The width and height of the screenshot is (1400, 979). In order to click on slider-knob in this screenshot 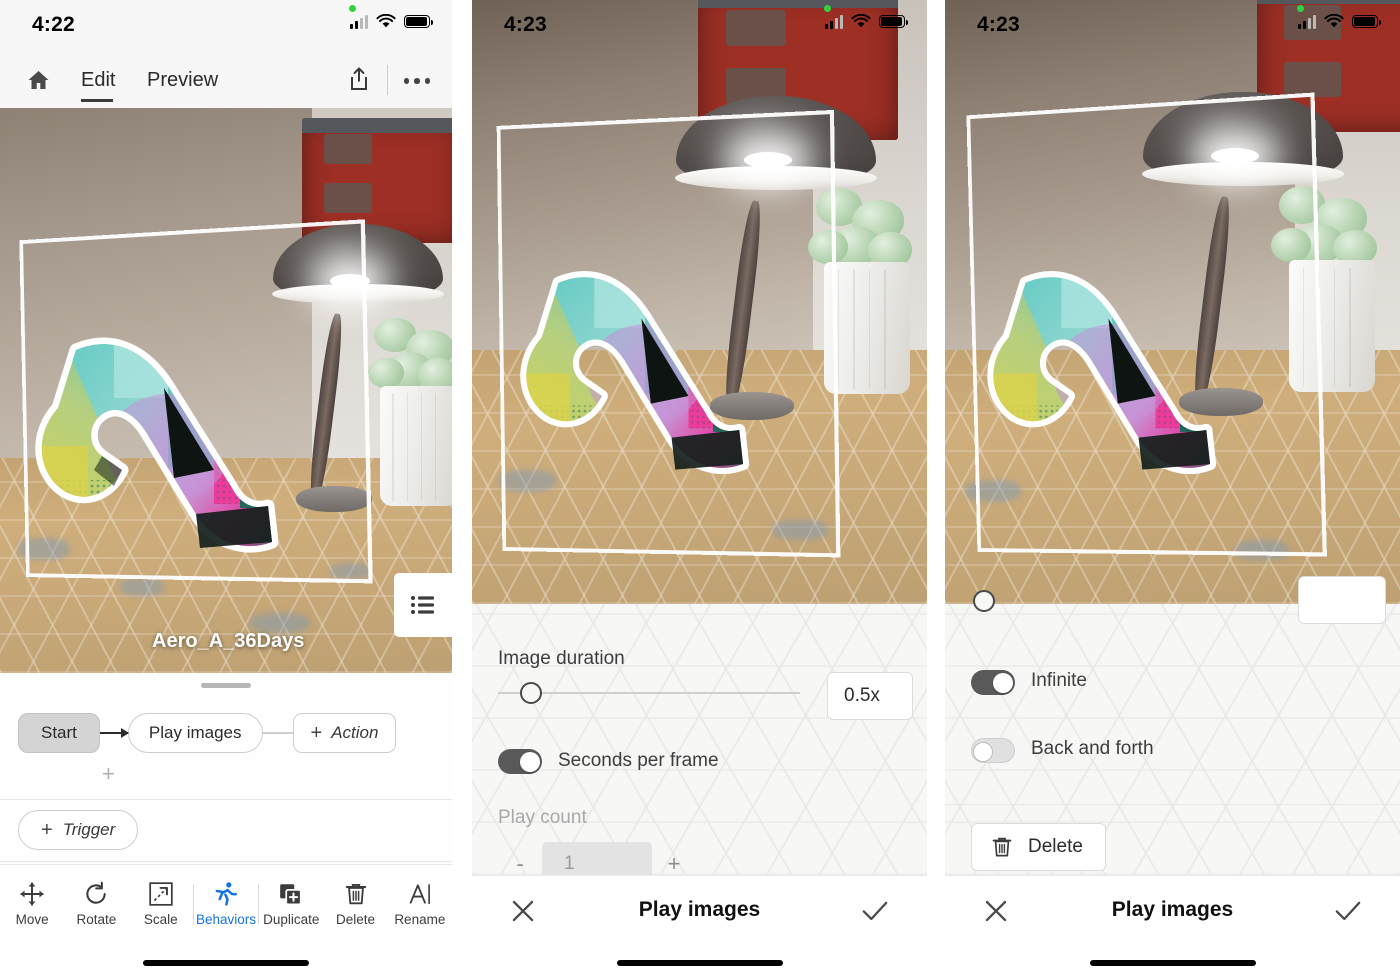, I will do `click(531, 693)`.